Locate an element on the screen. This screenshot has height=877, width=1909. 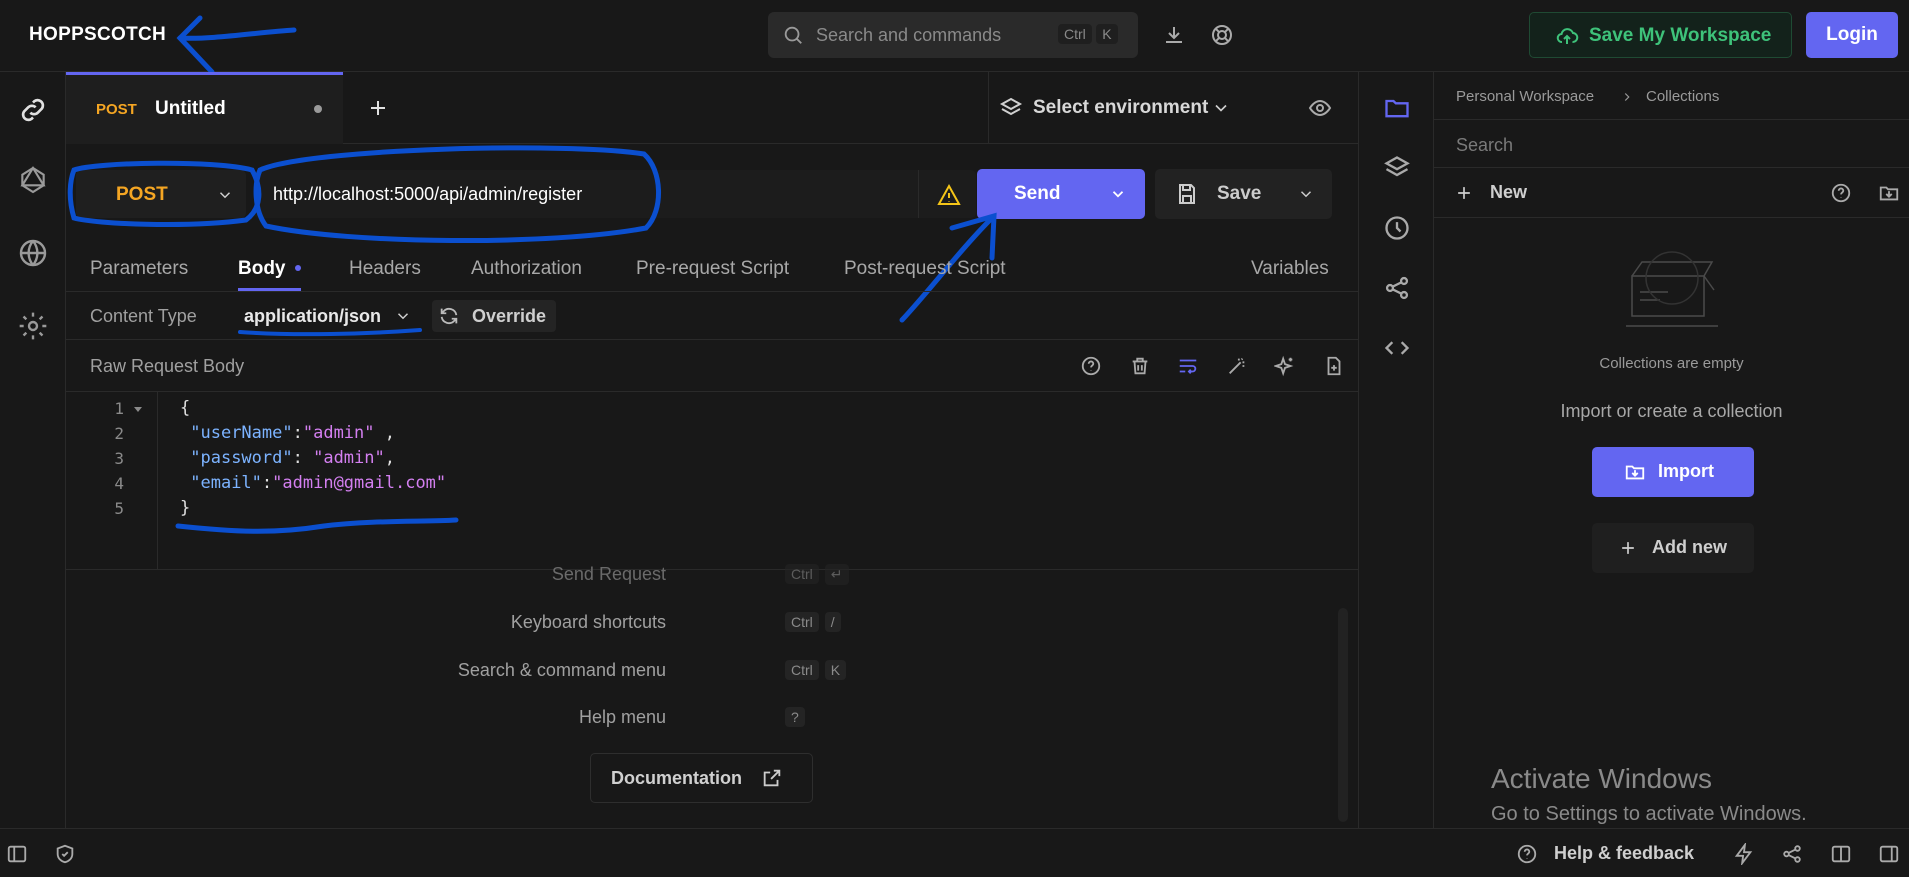
environments-layers-icon is located at coordinates (1397, 168).